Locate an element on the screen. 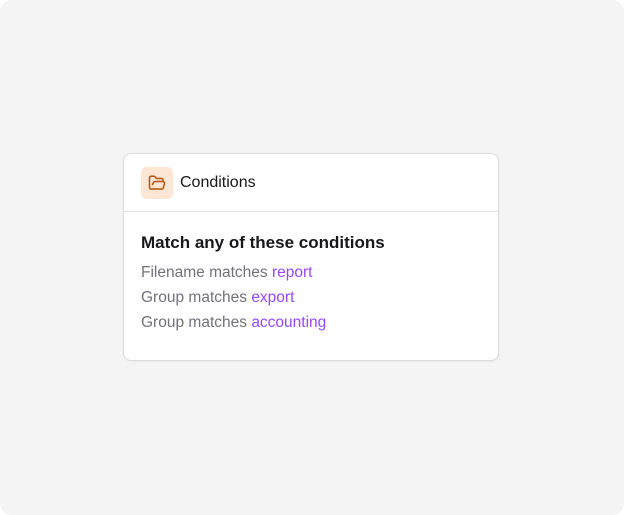 This screenshot has width=624, height=515. condition-row: Filename matches report is located at coordinates (311, 272).